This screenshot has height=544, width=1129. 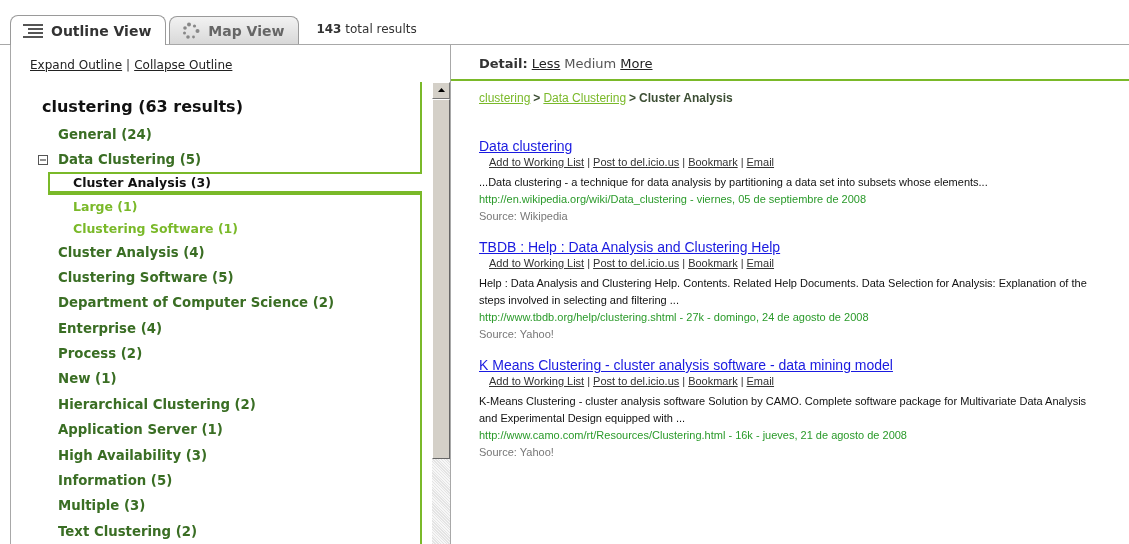 I want to click on outline-link: Collapse Outline, so click(x=183, y=70).